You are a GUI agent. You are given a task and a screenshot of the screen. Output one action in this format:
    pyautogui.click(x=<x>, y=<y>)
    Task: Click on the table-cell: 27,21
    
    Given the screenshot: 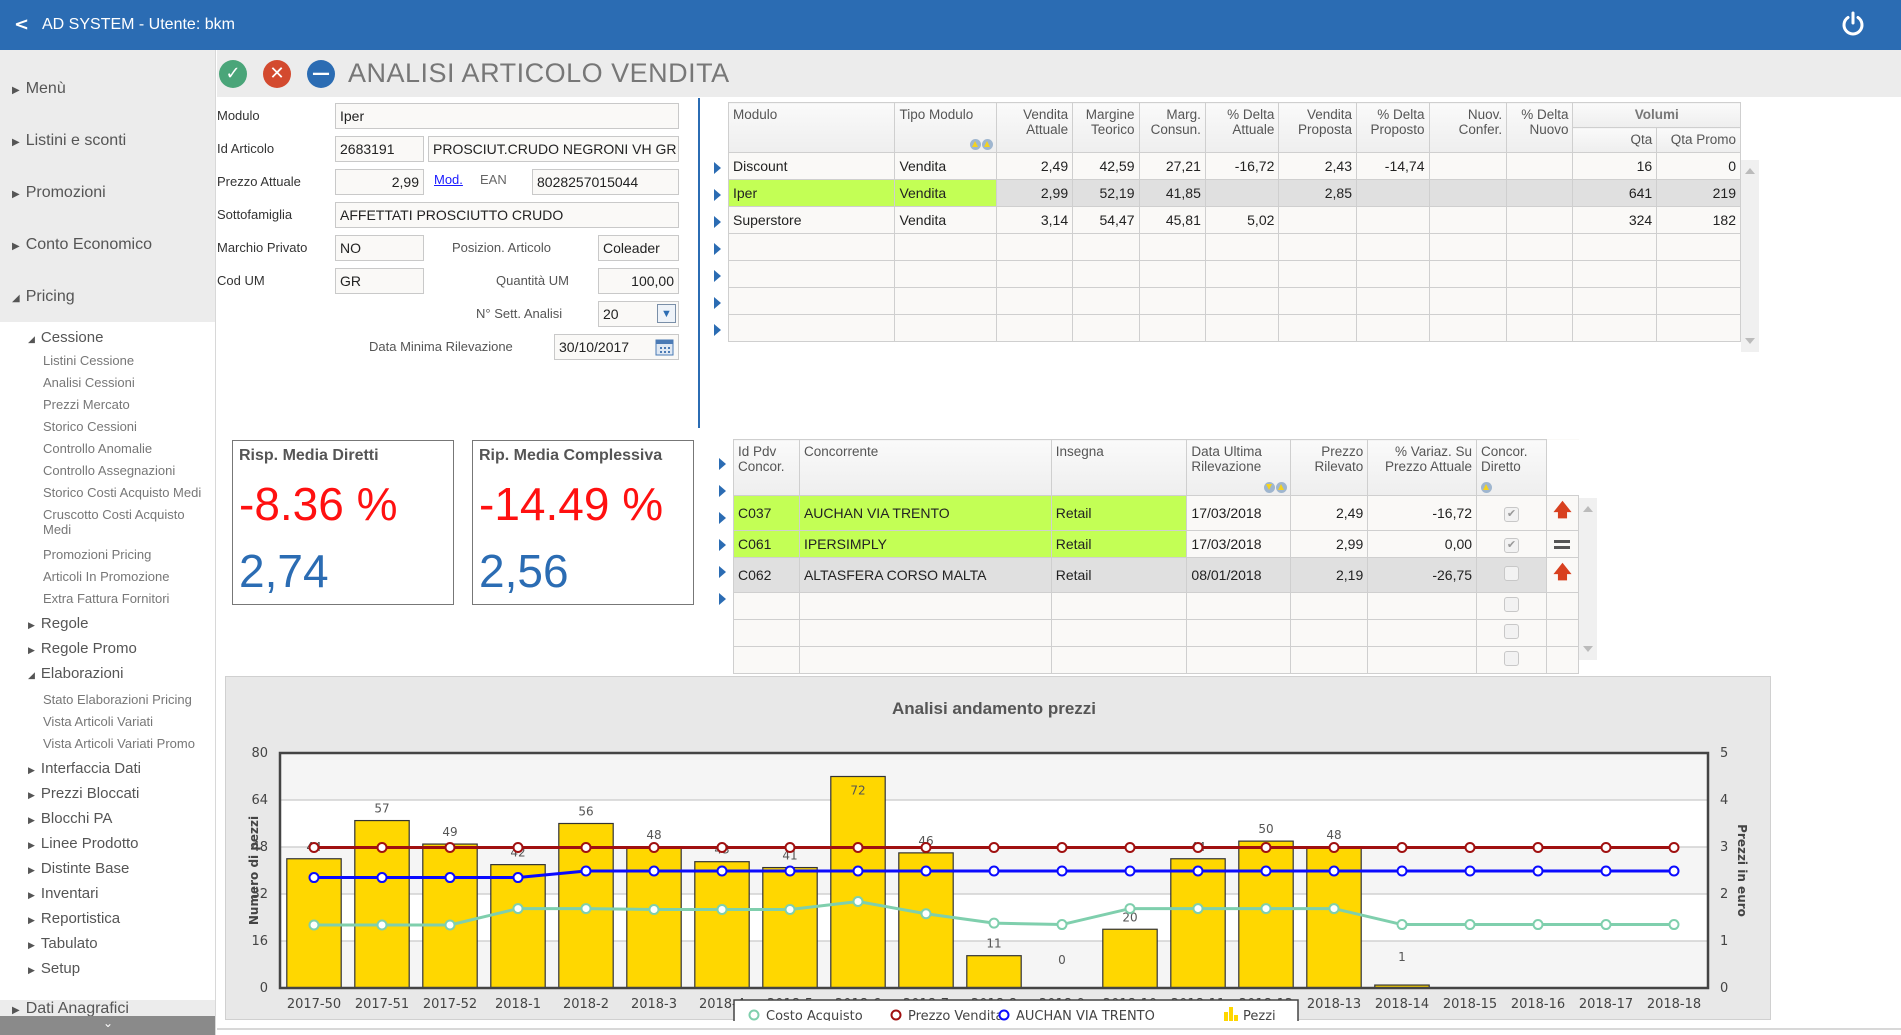 What is the action you would take?
    pyautogui.click(x=1172, y=166)
    